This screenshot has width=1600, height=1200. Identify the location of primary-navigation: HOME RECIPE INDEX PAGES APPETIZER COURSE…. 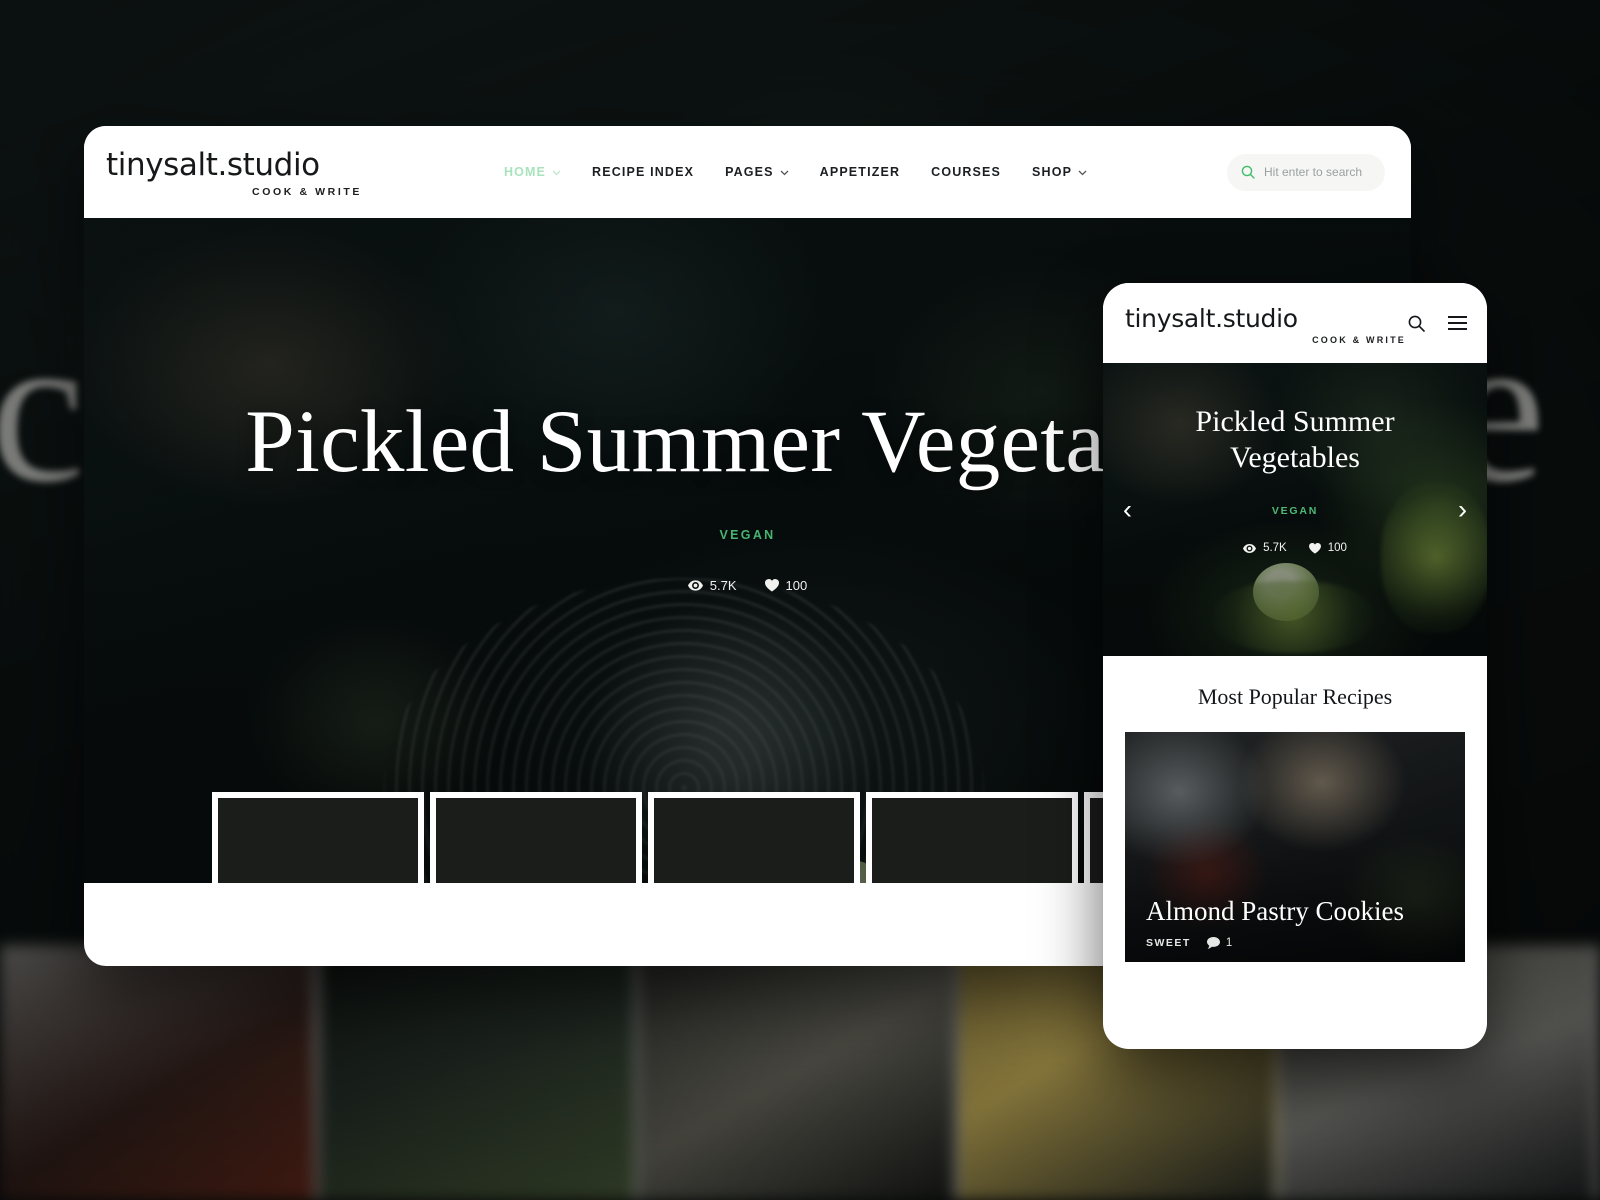
(795, 172).